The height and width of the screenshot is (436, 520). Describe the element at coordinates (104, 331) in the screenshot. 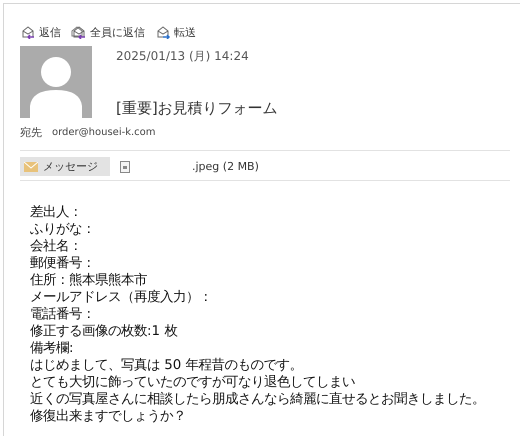

I see `body-text-line: 修正する画像の枚数:1 枚` at that location.